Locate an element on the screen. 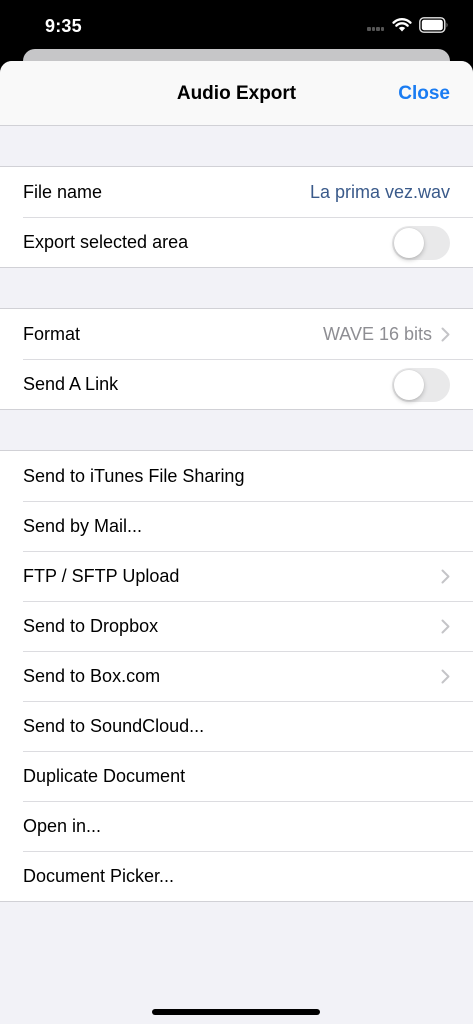  close-button: Close is located at coordinates (424, 94).